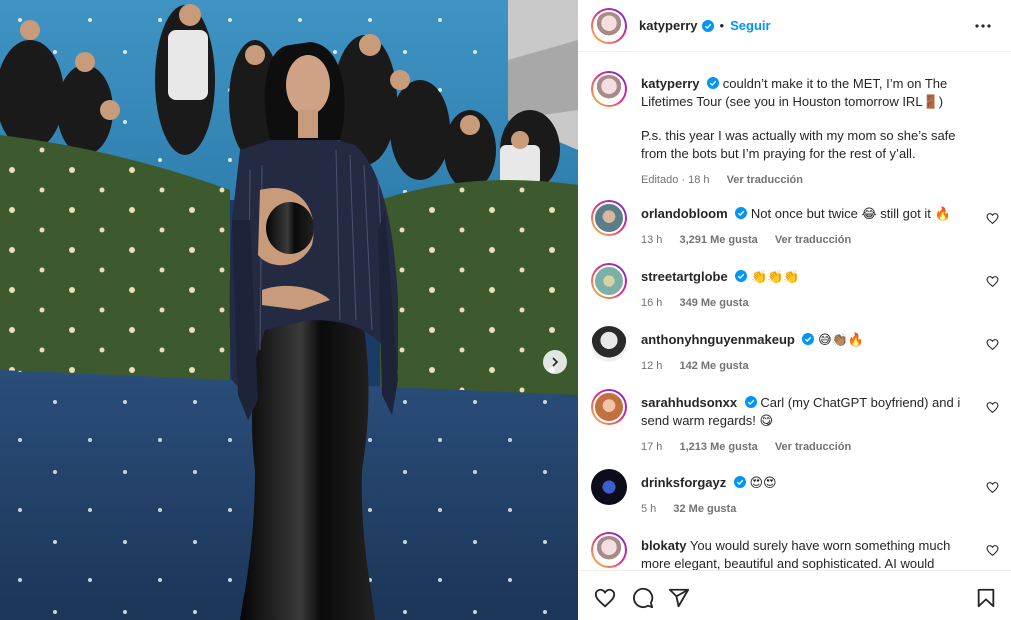  I want to click on comment-username: anthonyhnguyenmakeup, so click(718, 339).